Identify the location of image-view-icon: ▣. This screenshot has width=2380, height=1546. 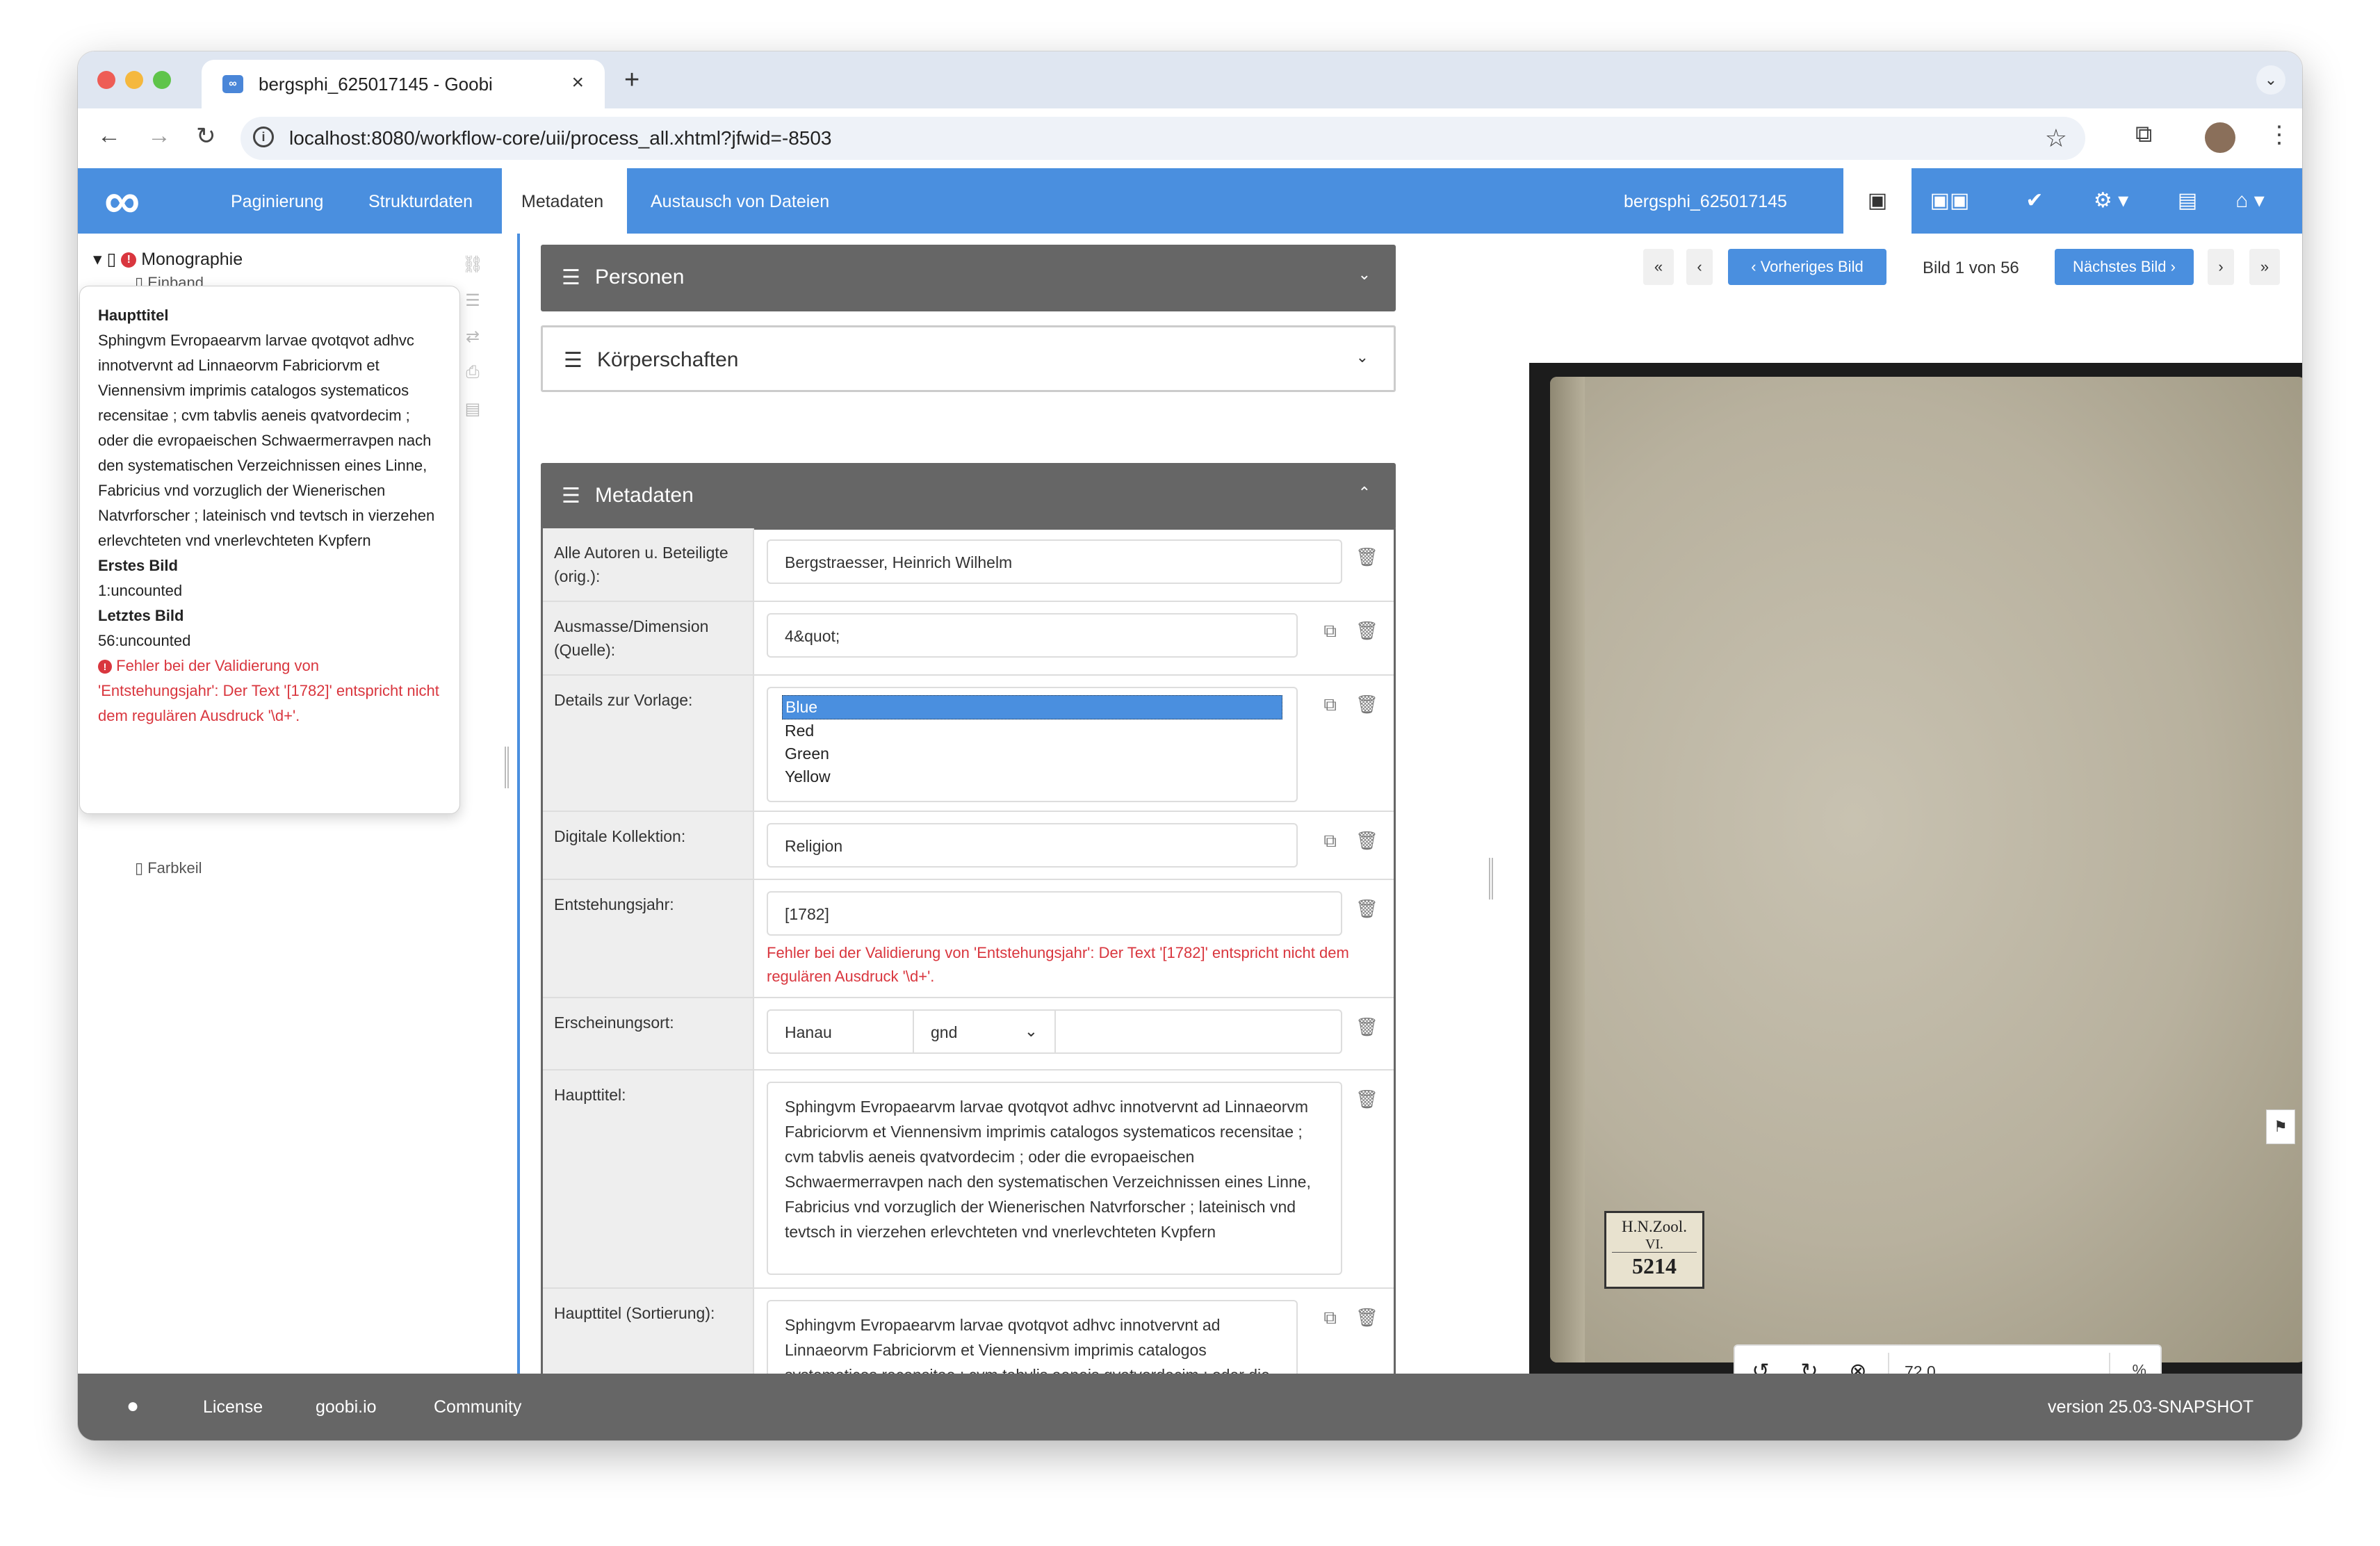
(1877, 201).